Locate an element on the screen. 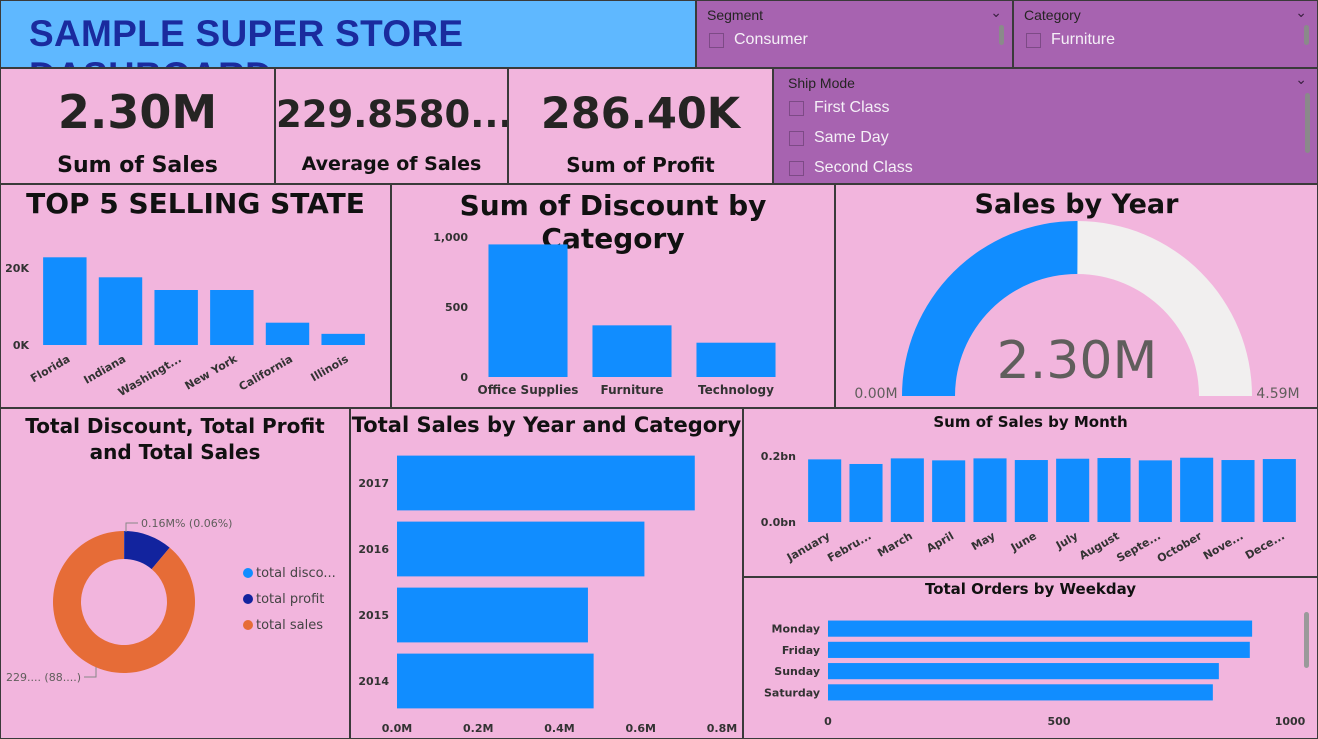 This screenshot has height=739, width=1318. slicer-option-consumer: Consumer is located at coordinates (758, 40).